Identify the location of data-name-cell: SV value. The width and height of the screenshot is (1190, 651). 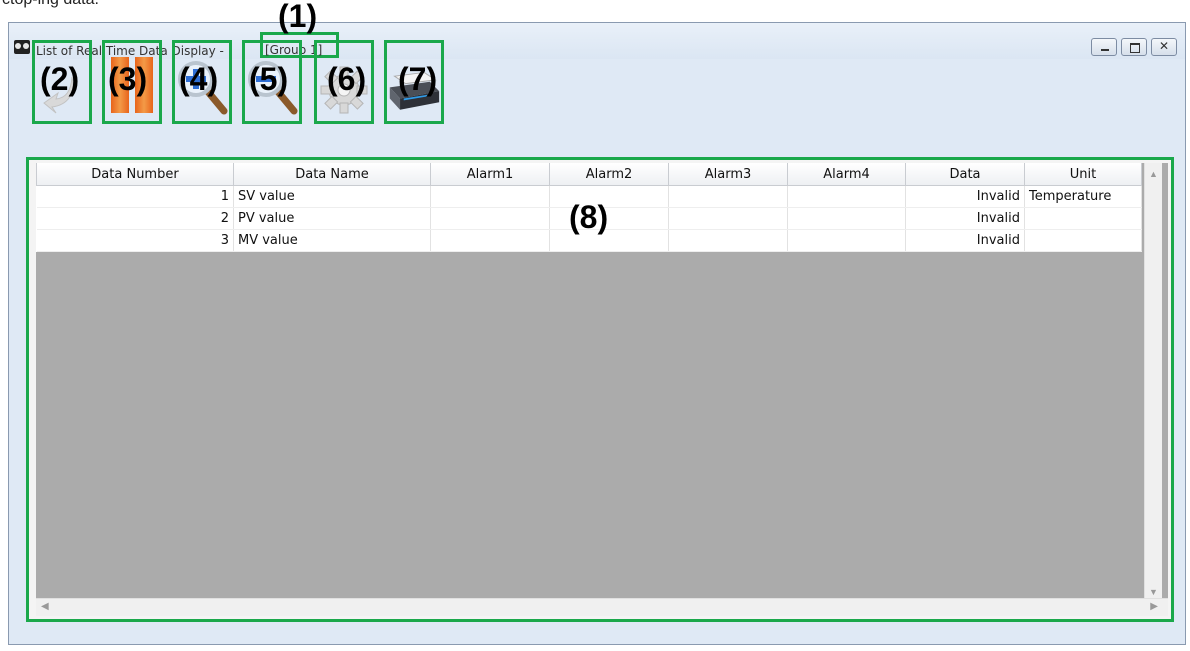
(332, 196).